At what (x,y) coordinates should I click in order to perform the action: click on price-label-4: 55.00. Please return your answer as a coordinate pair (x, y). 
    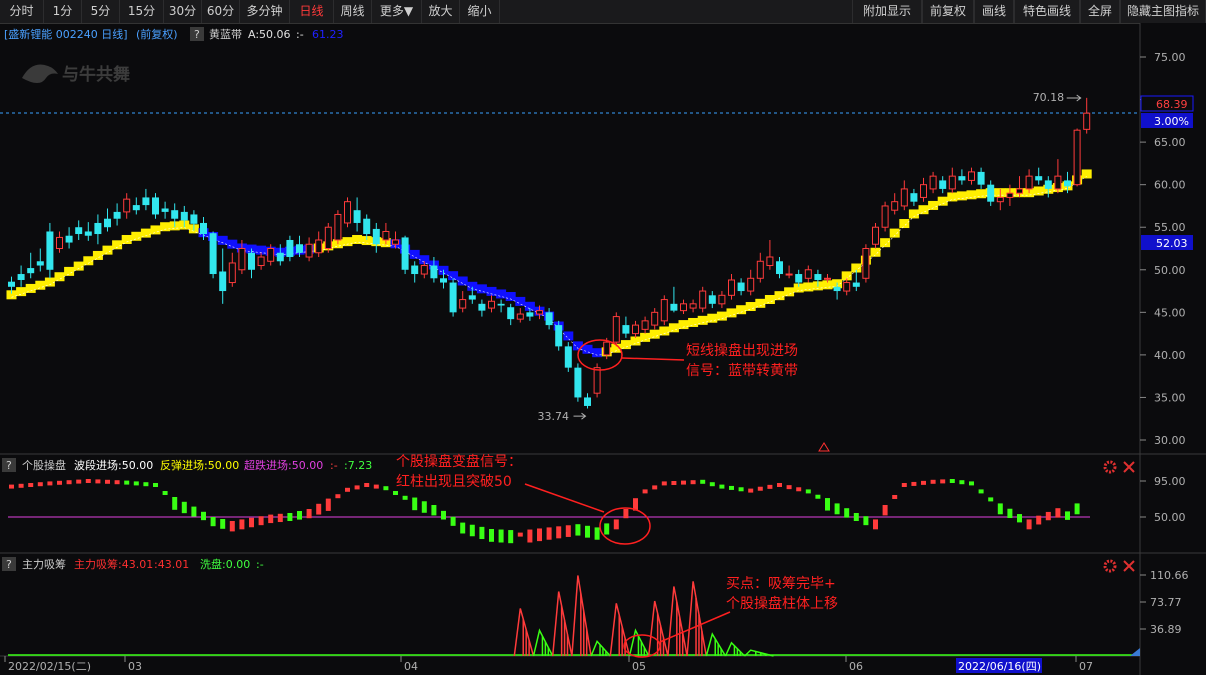
    Looking at the image, I should click on (1170, 227).